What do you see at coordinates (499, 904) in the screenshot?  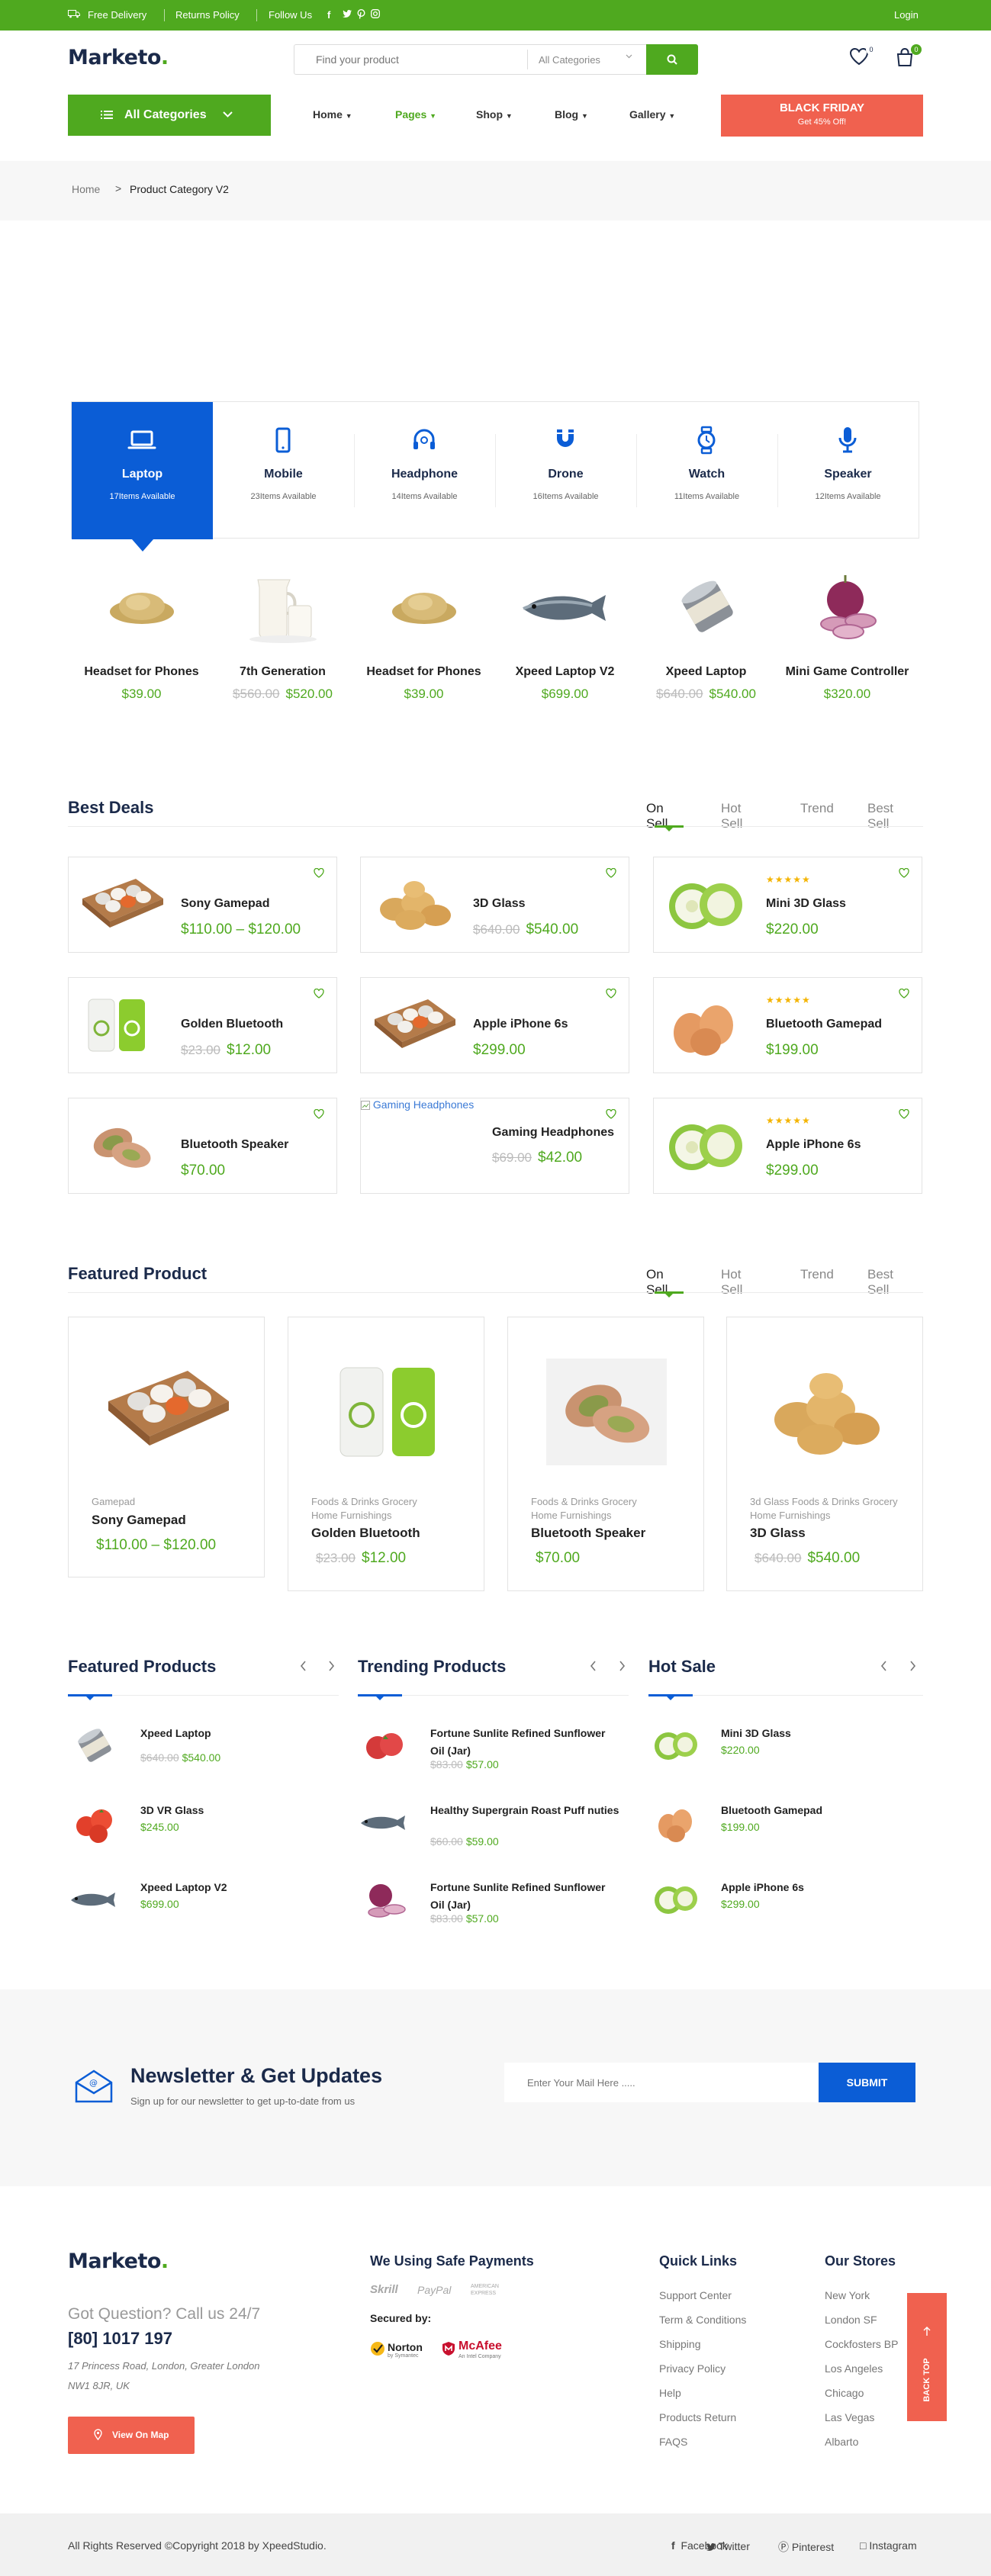 I see `deal-name: 3D Glass` at bounding box center [499, 904].